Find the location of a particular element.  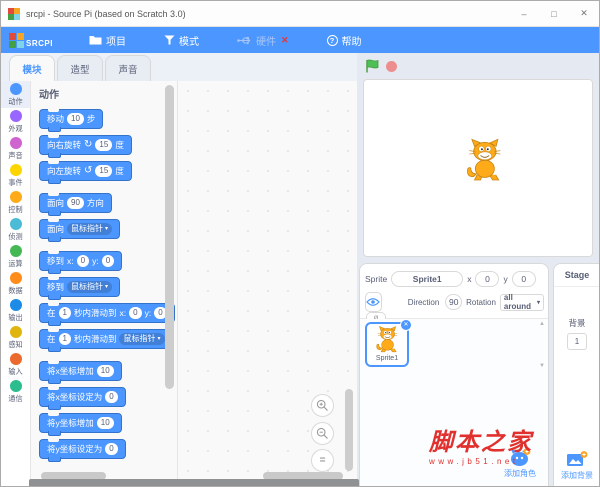

stop-button is located at coordinates (391, 66).